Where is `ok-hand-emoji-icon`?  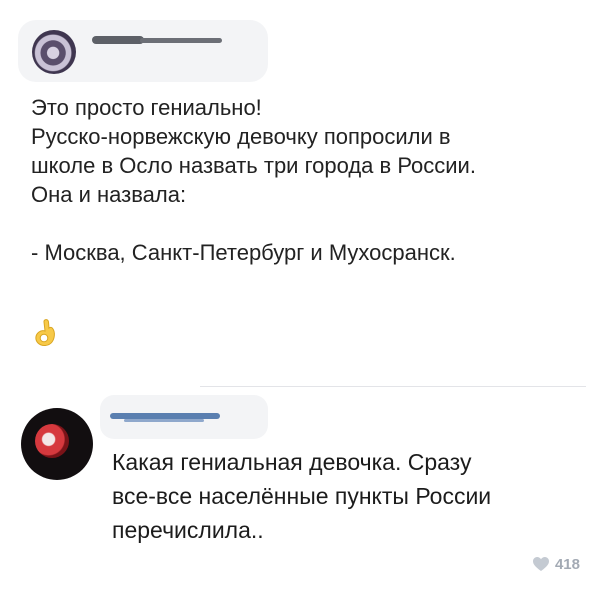
ok-hand-emoji-icon is located at coordinates (47, 333).